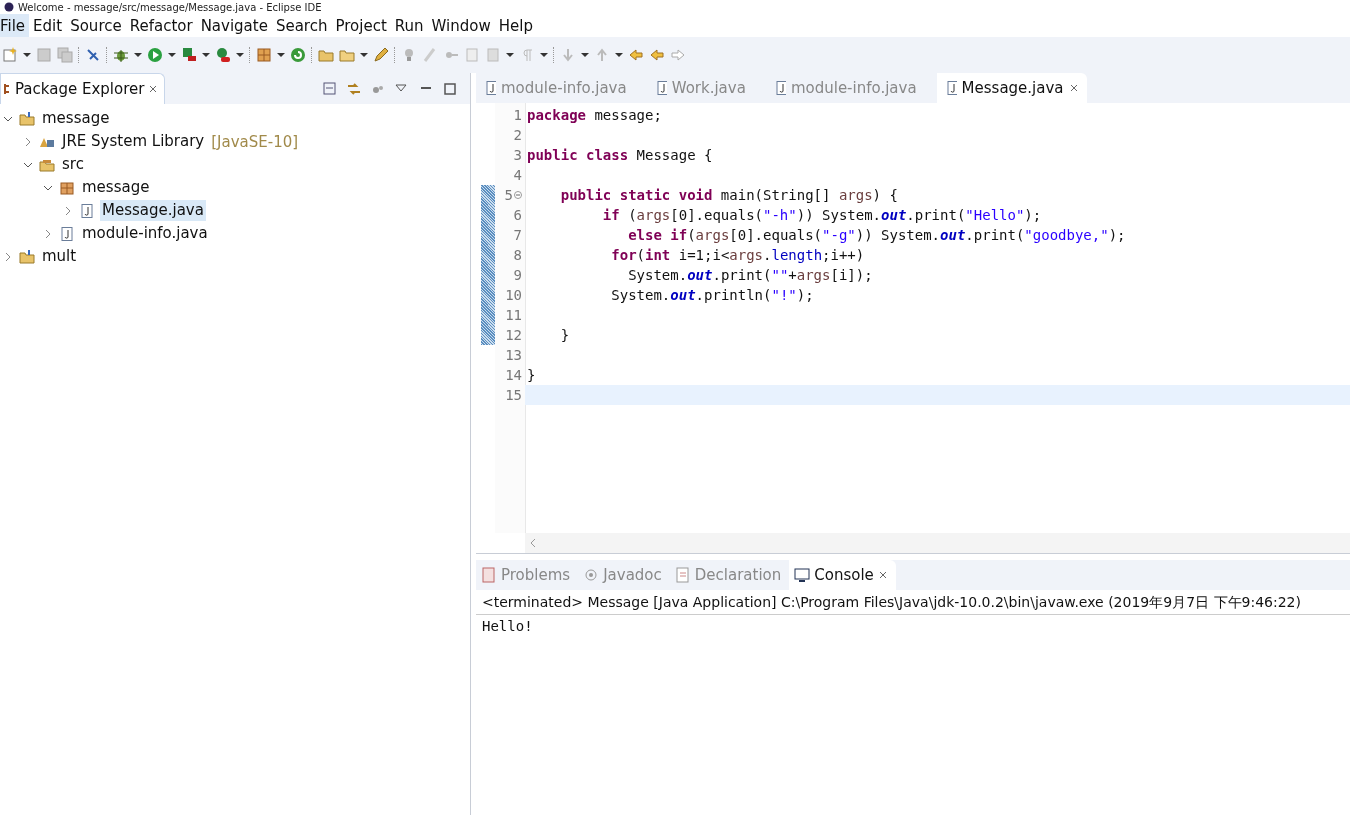  What do you see at coordinates (65, 55) in the screenshot?
I see `save-all-icon` at bounding box center [65, 55].